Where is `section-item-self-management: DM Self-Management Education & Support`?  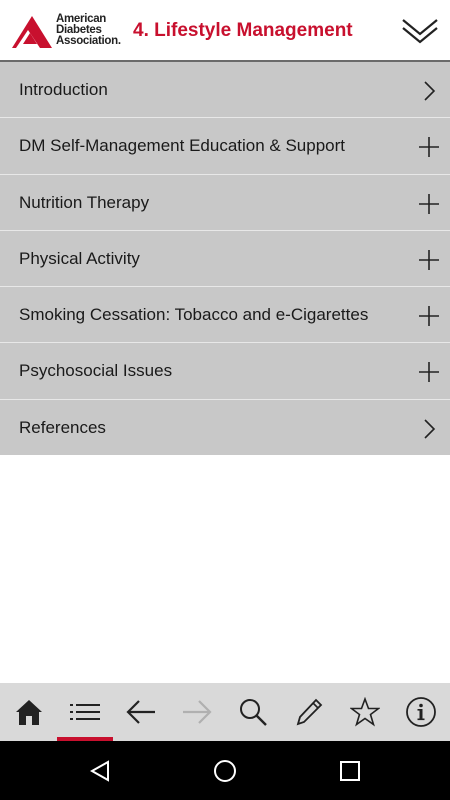
section-item-self-management: DM Self-Management Education & Support is located at coordinates (225, 146).